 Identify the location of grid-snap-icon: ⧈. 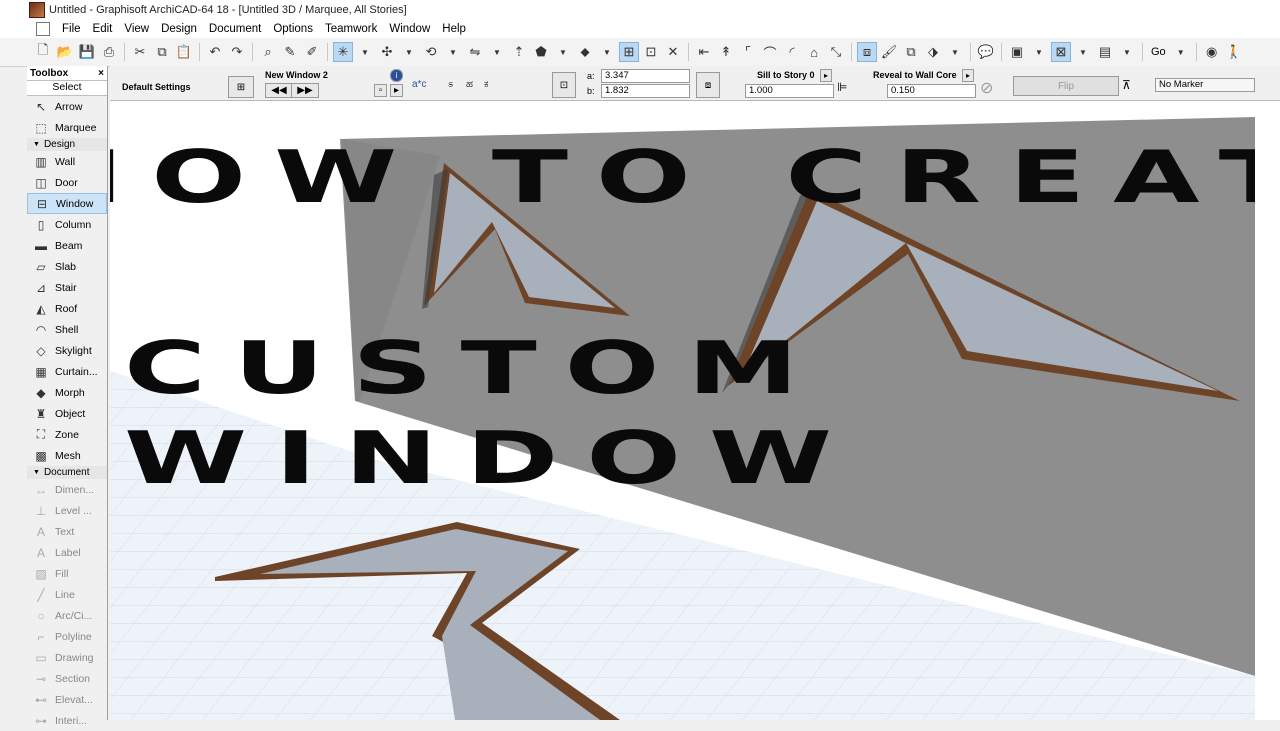
(867, 52).